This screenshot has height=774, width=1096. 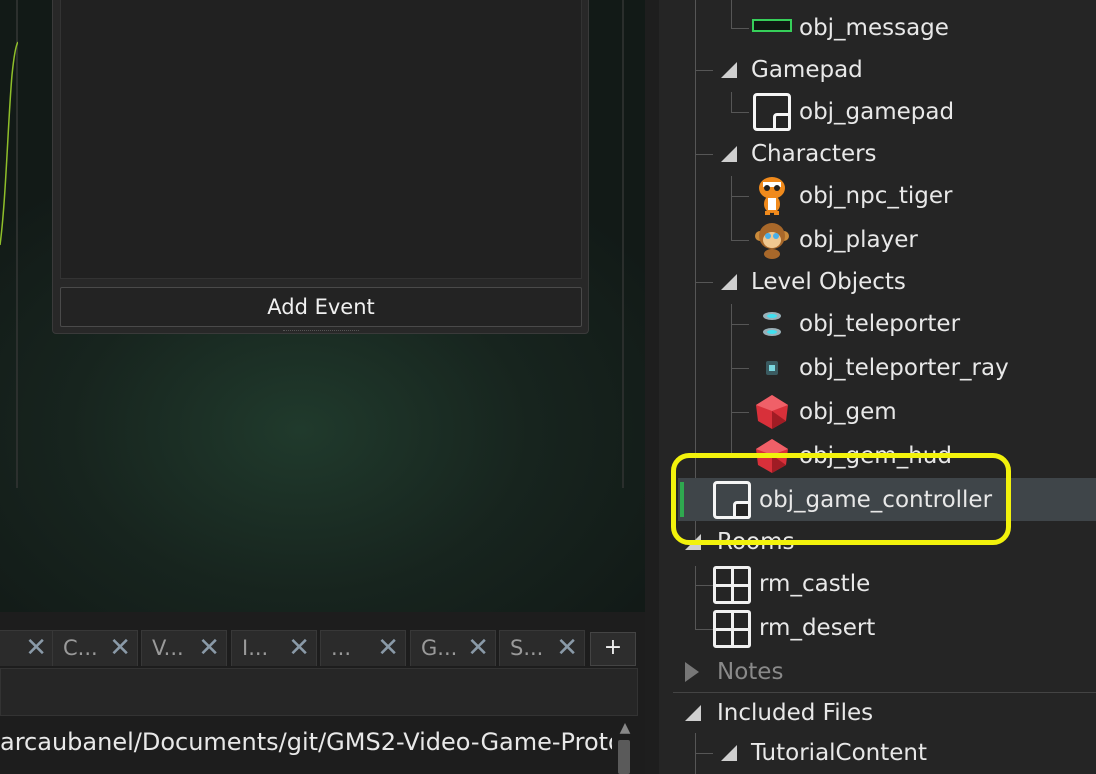 What do you see at coordinates (814, 154) in the screenshot?
I see `tree-folder-label: Characters` at bounding box center [814, 154].